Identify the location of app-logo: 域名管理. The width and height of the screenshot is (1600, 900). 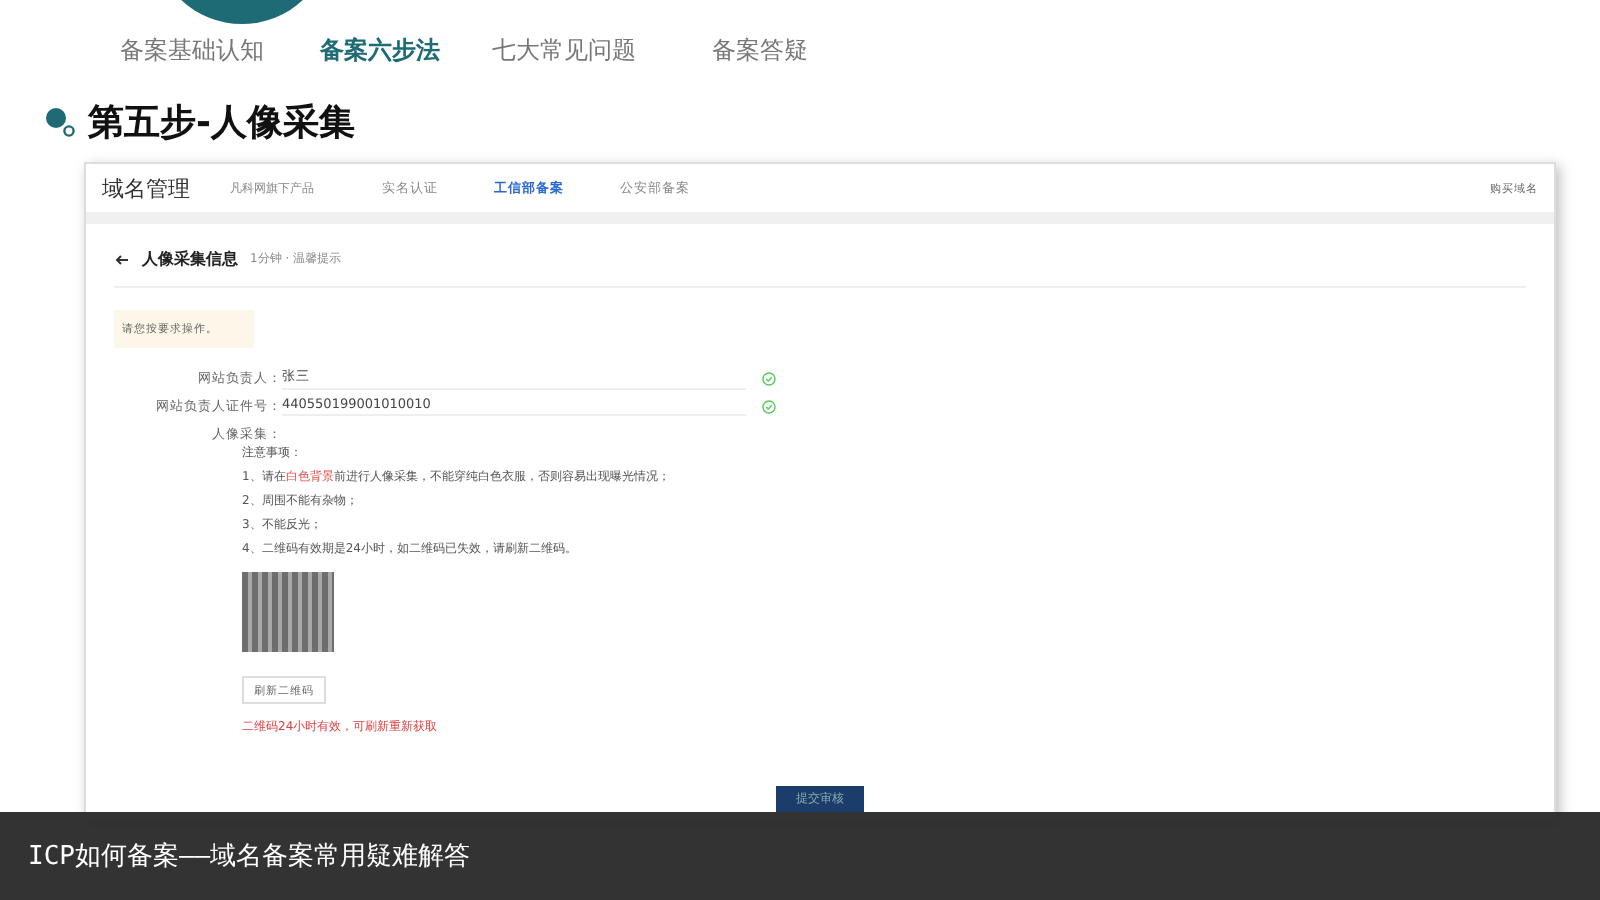
(146, 188).